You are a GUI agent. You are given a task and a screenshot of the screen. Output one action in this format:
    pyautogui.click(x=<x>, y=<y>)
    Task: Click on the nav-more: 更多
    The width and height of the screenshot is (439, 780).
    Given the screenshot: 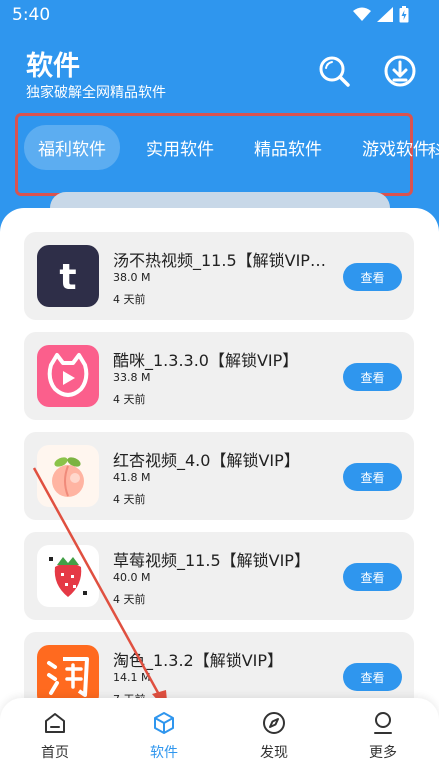 What is the action you would take?
    pyautogui.click(x=383, y=736)
    